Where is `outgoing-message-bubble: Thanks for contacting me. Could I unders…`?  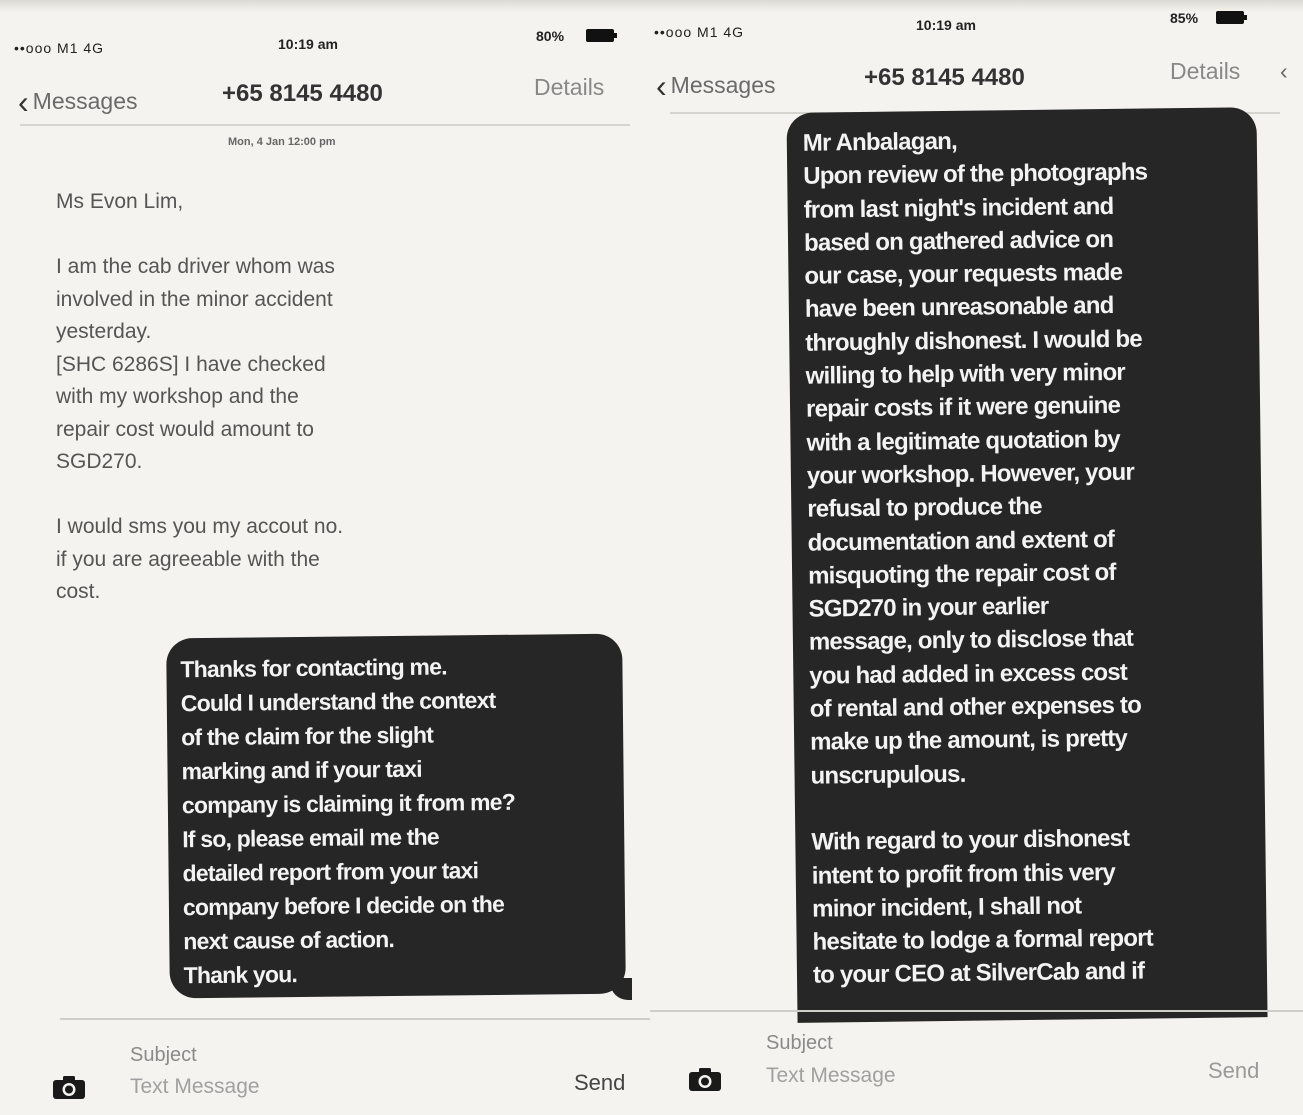
outgoing-message-bubble: Thanks for contacting me. Could I unders… is located at coordinates (396, 816).